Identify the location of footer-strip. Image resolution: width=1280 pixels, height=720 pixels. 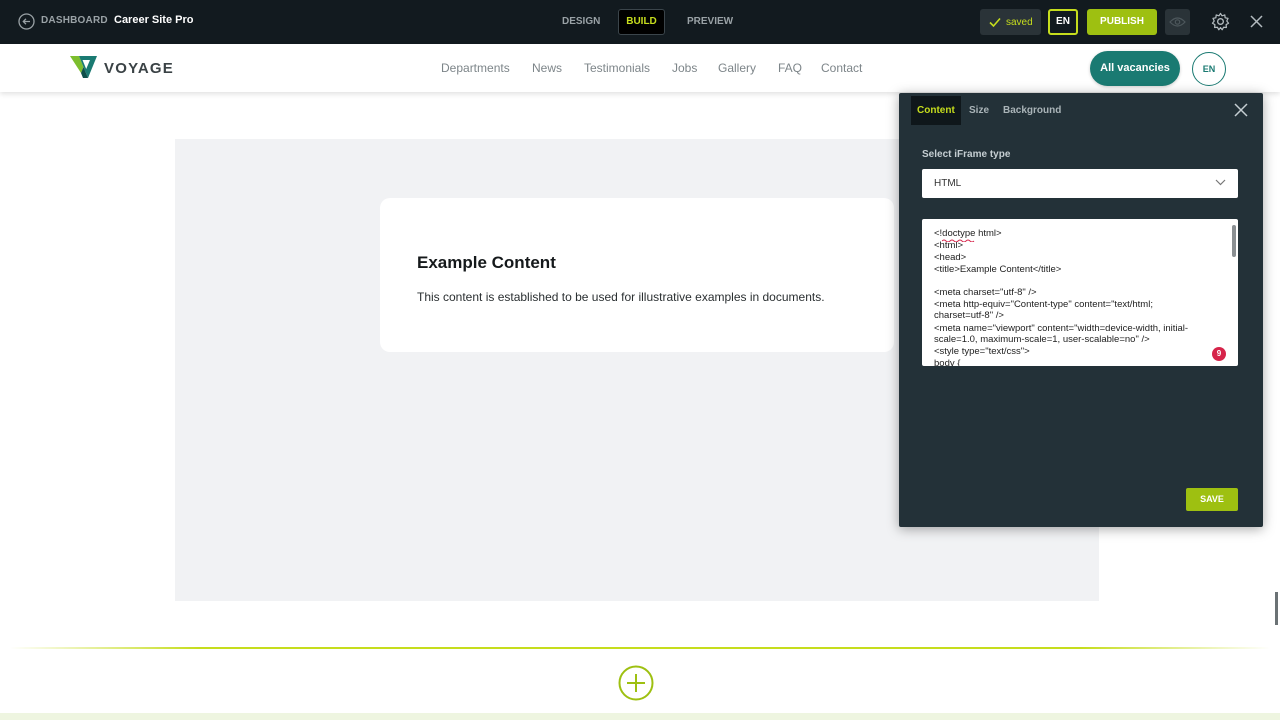
(640, 716).